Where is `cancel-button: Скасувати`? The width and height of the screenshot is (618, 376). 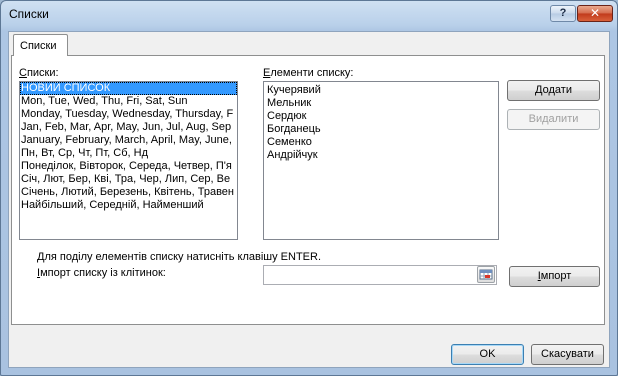 cancel-button: Скасувати is located at coordinates (567, 354).